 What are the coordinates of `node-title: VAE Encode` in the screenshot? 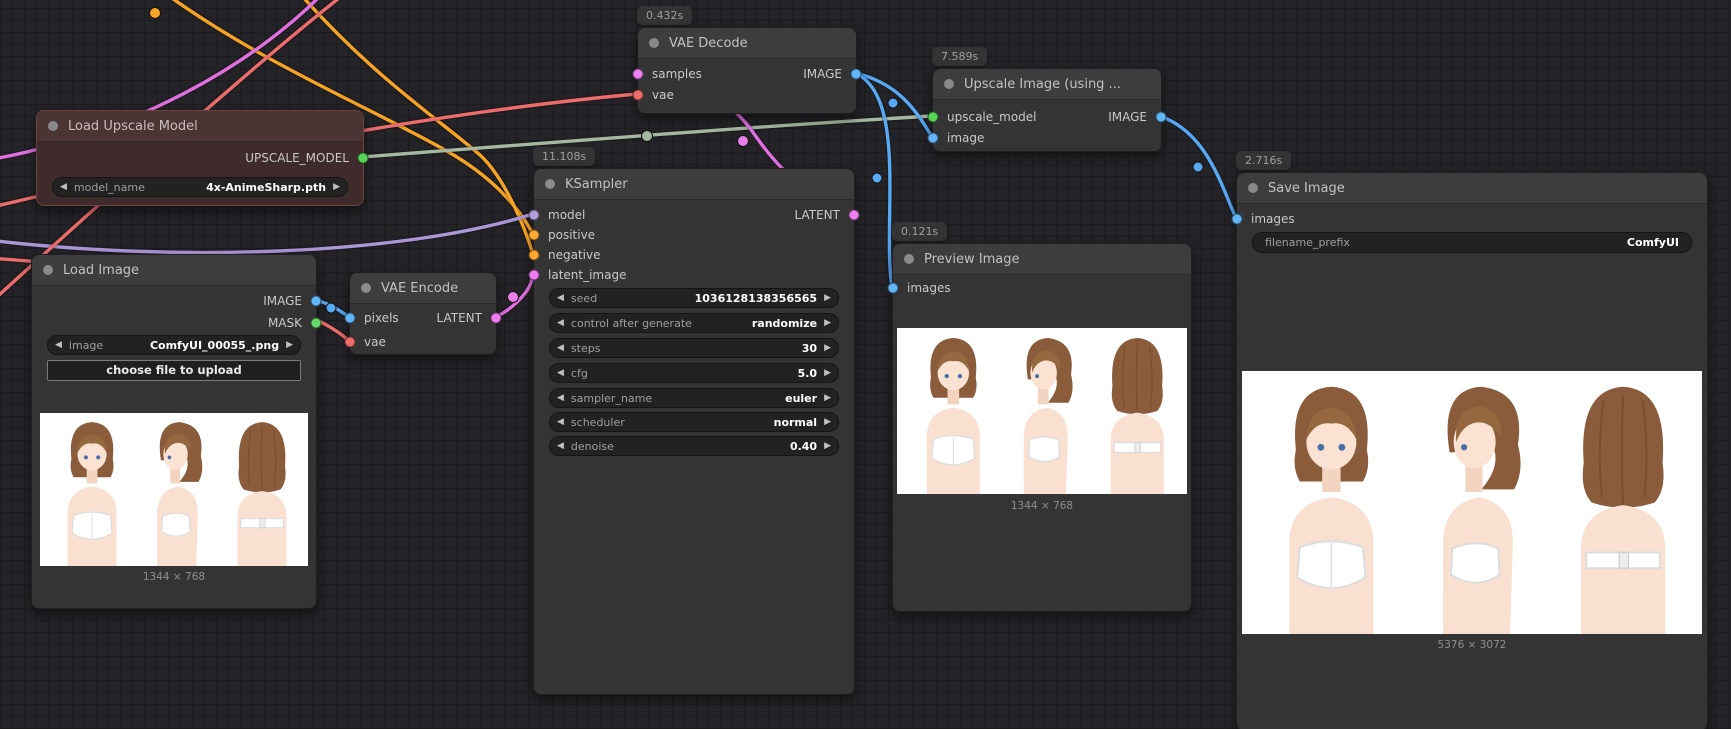 It's located at (420, 288).